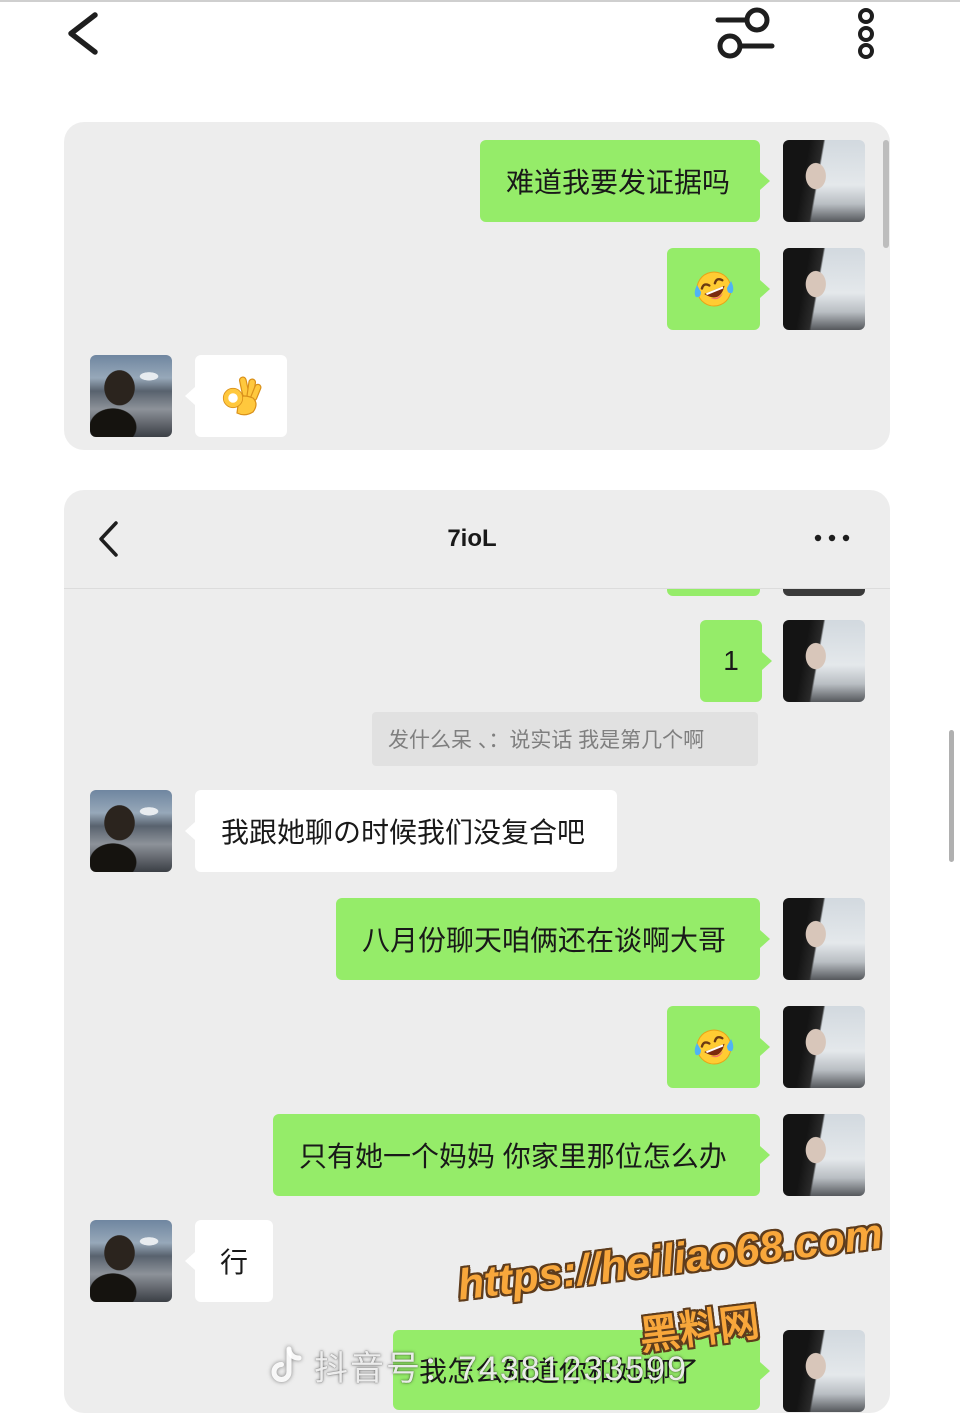 This screenshot has height=1413, width=960. Describe the element at coordinates (886, 194) in the screenshot. I see `scrollbar` at that location.